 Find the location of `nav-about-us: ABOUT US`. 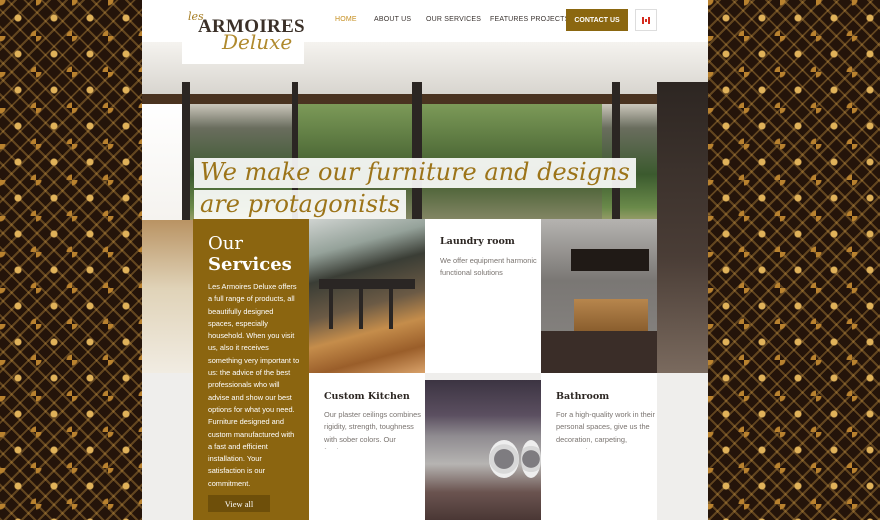

nav-about-us: ABOUT US is located at coordinates (392, 19).